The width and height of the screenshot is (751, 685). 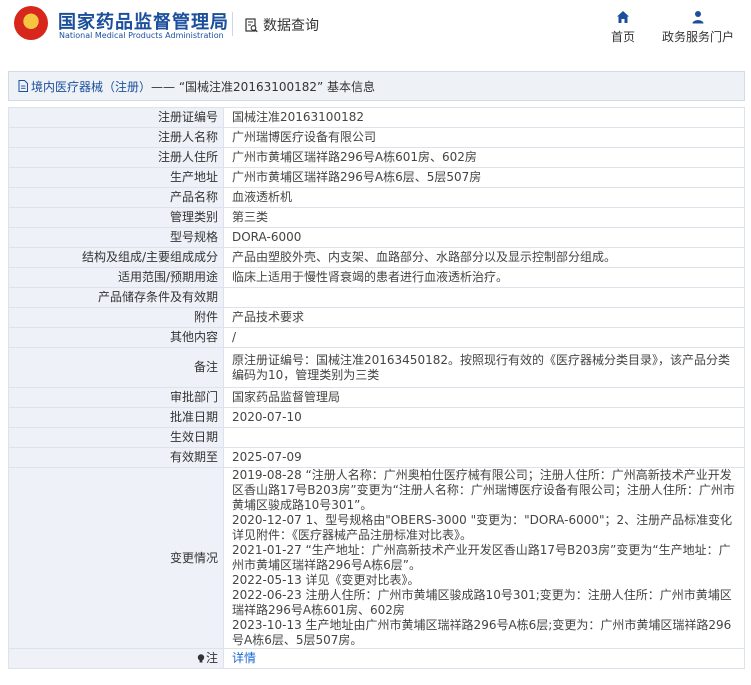 What do you see at coordinates (201, 658) in the screenshot?
I see `lightbulb-icon` at bounding box center [201, 658].